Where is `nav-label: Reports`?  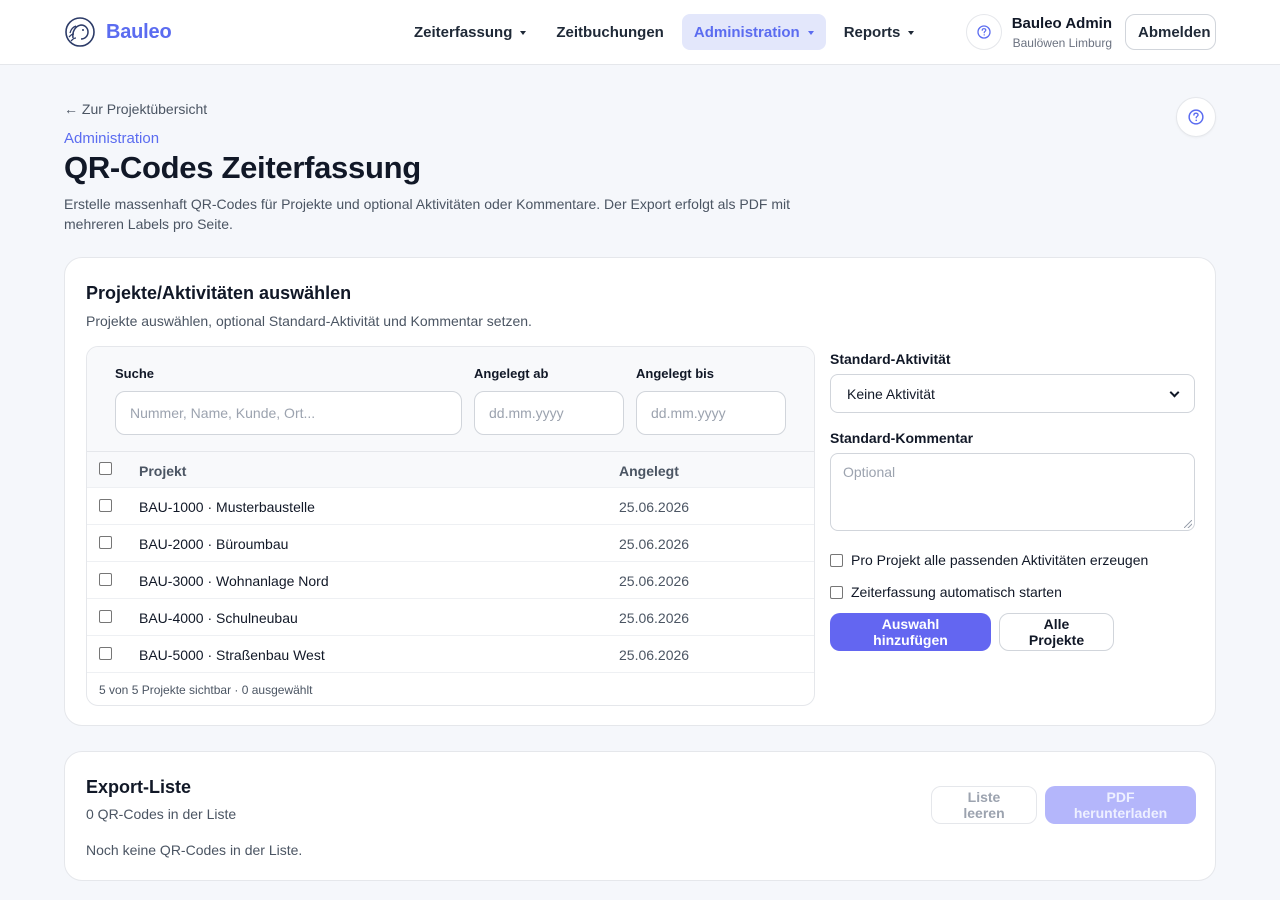
nav-label: Reports is located at coordinates (872, 32).